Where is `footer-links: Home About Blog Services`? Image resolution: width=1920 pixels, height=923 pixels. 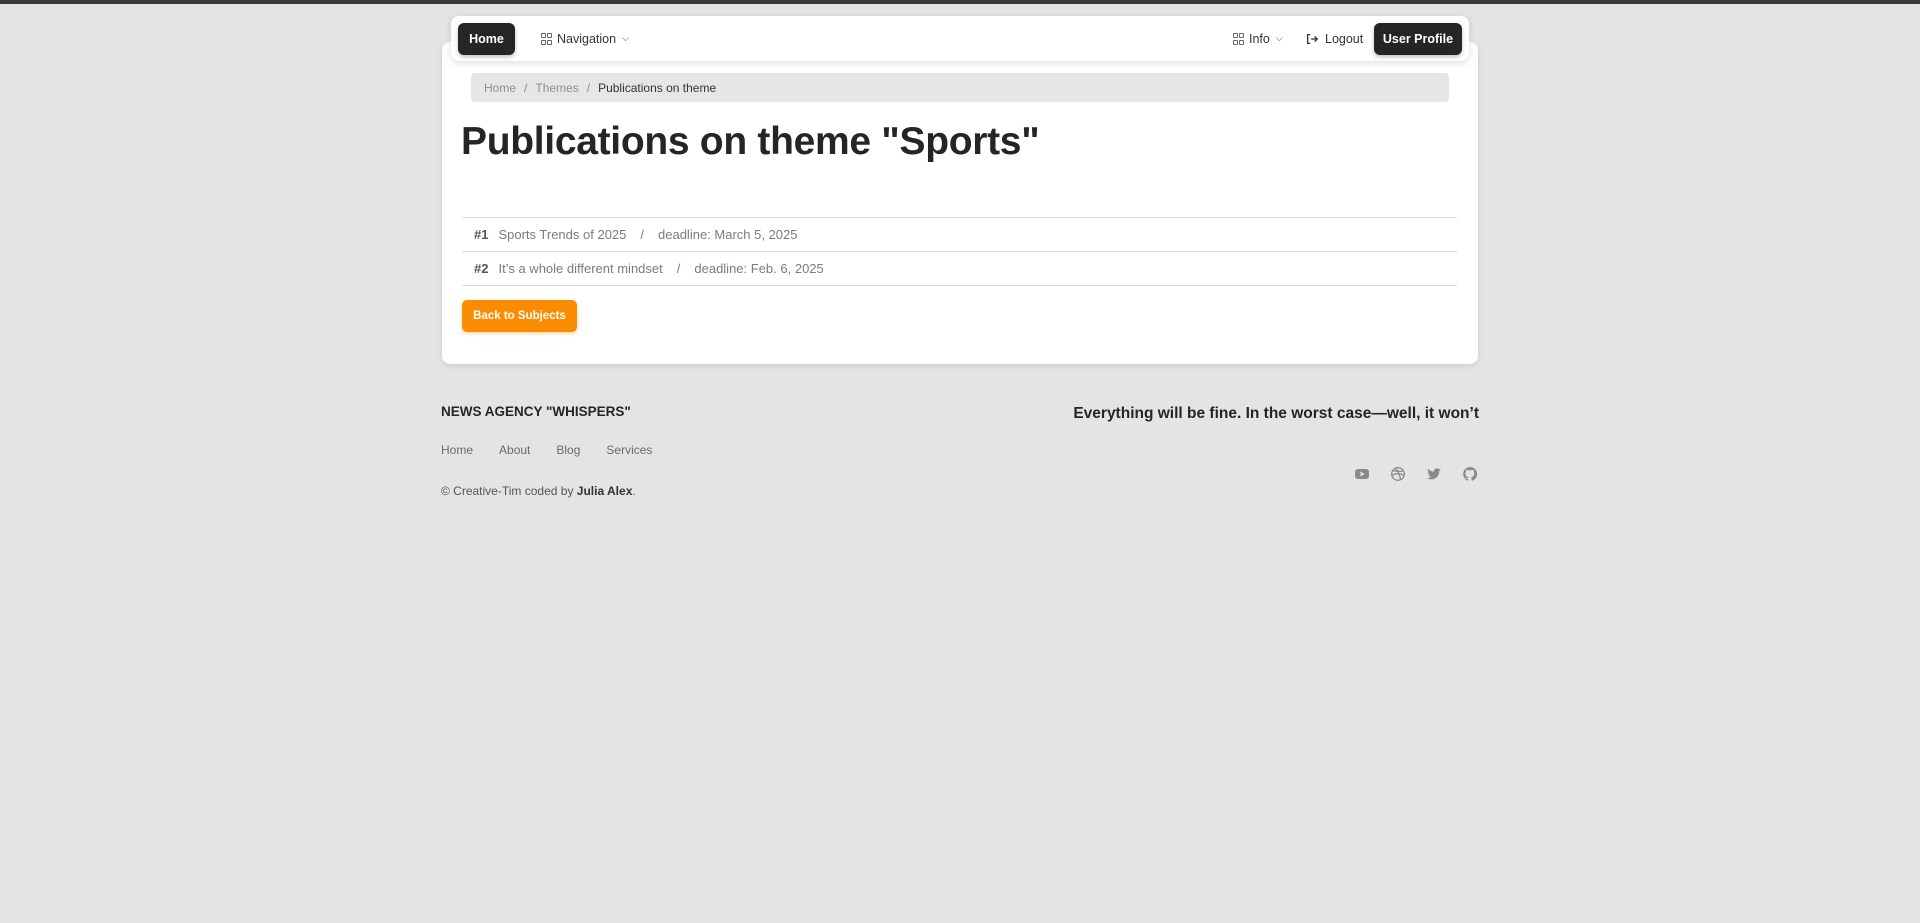
footer-links: Home About Blog Services is located at coordinates (546, 450).